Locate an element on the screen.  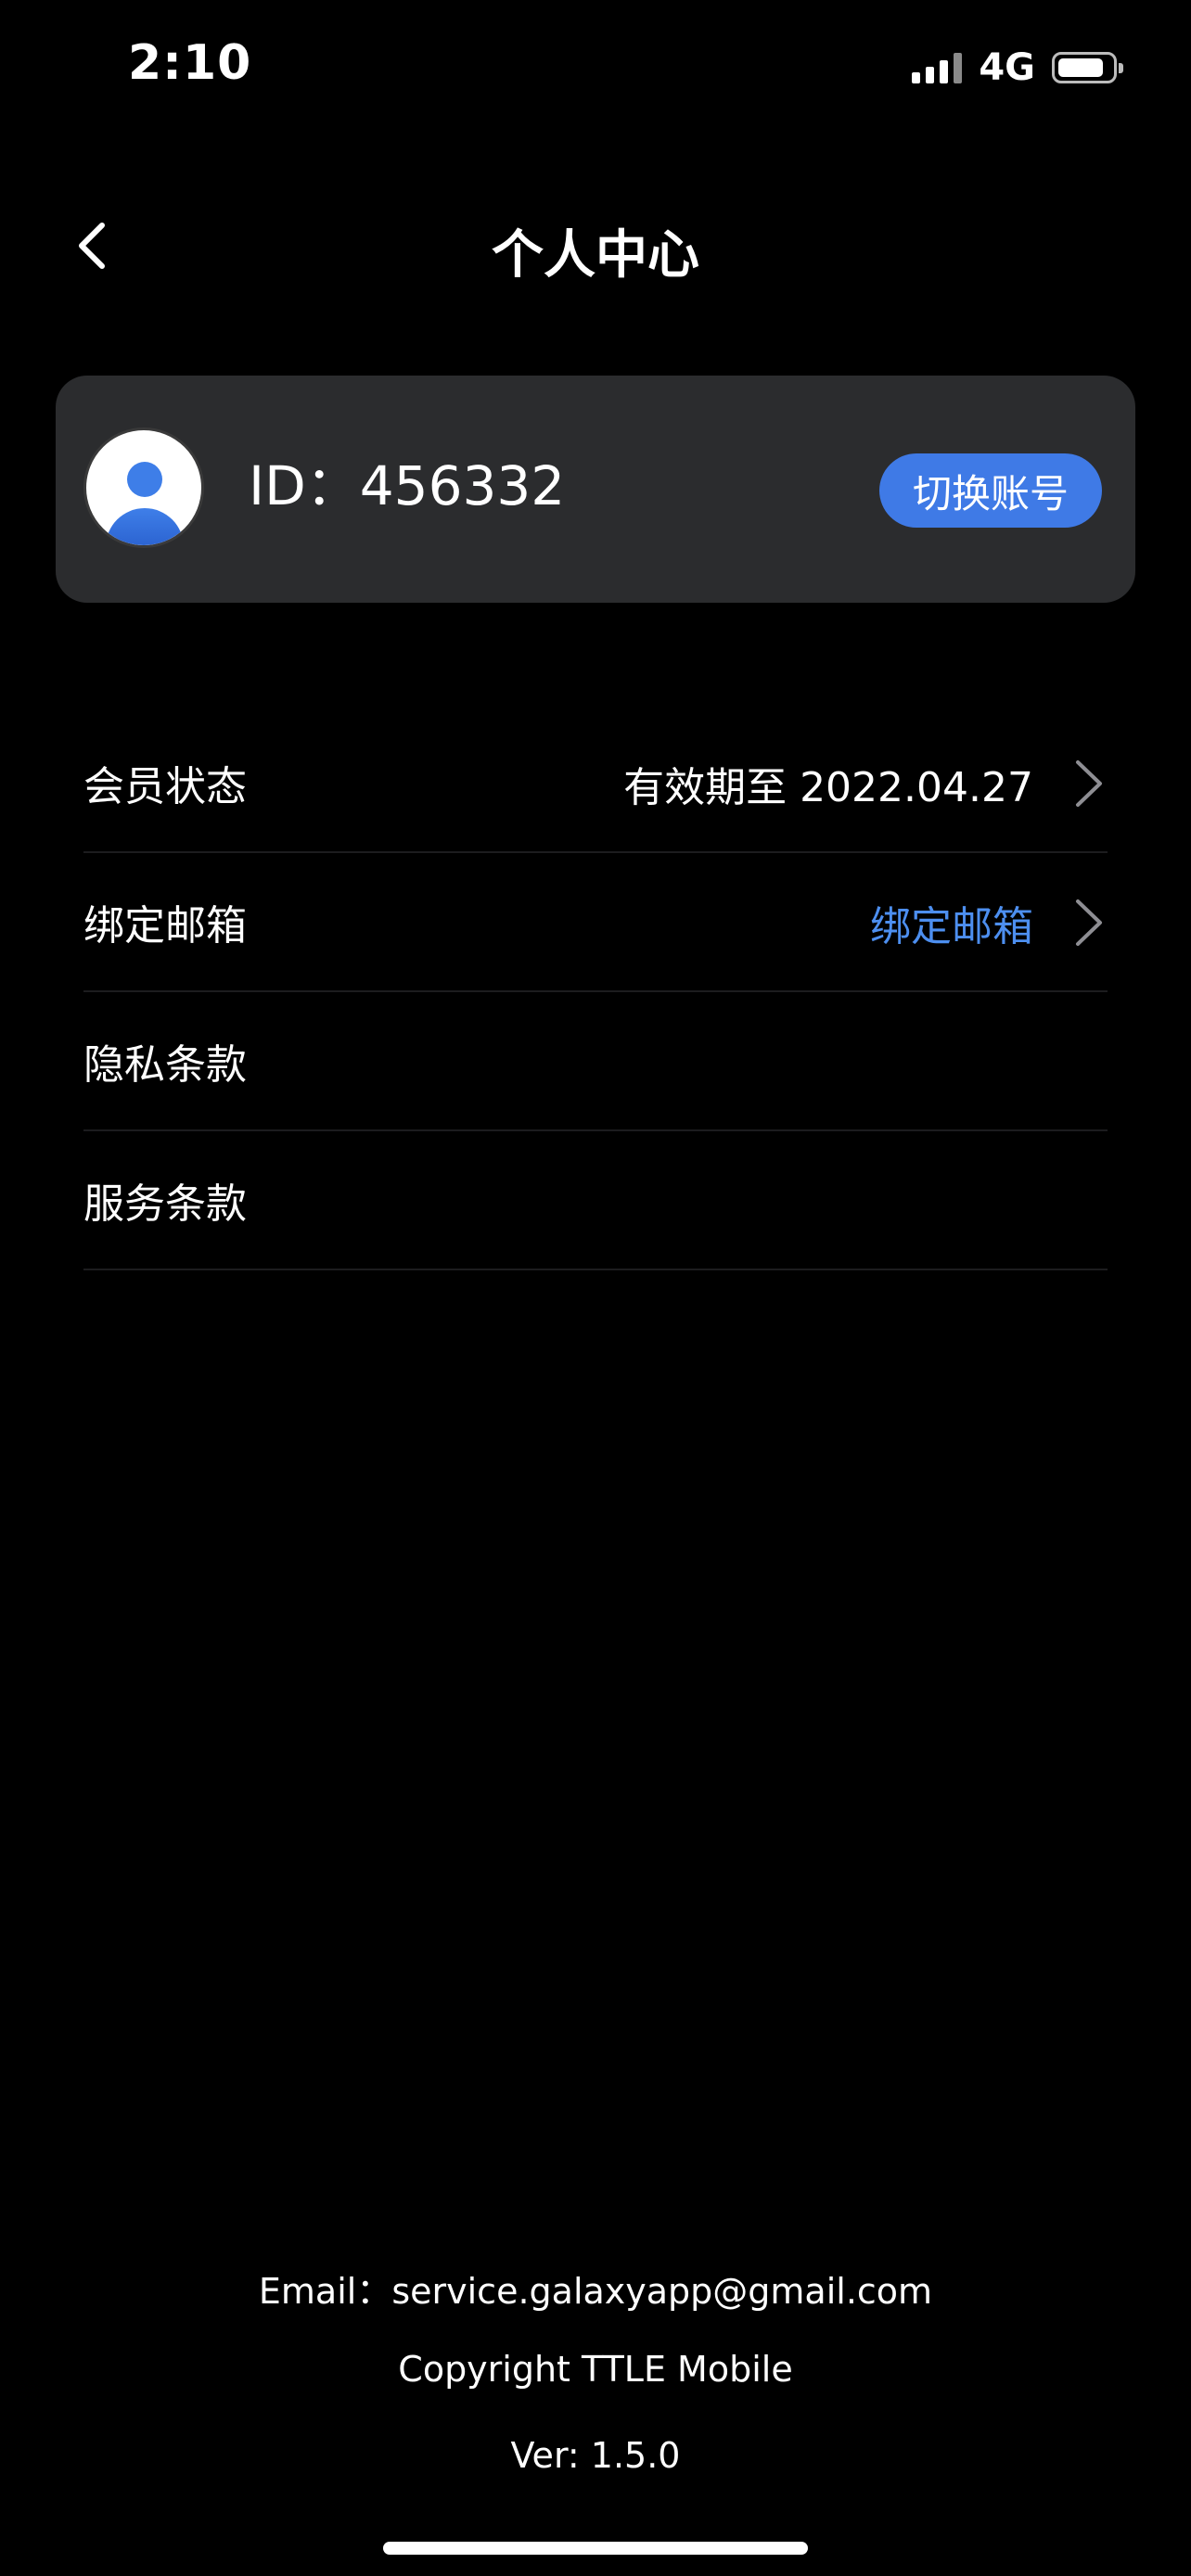
footer-version: Ver: 1.5.0 is located at coordinates (595, 2455).